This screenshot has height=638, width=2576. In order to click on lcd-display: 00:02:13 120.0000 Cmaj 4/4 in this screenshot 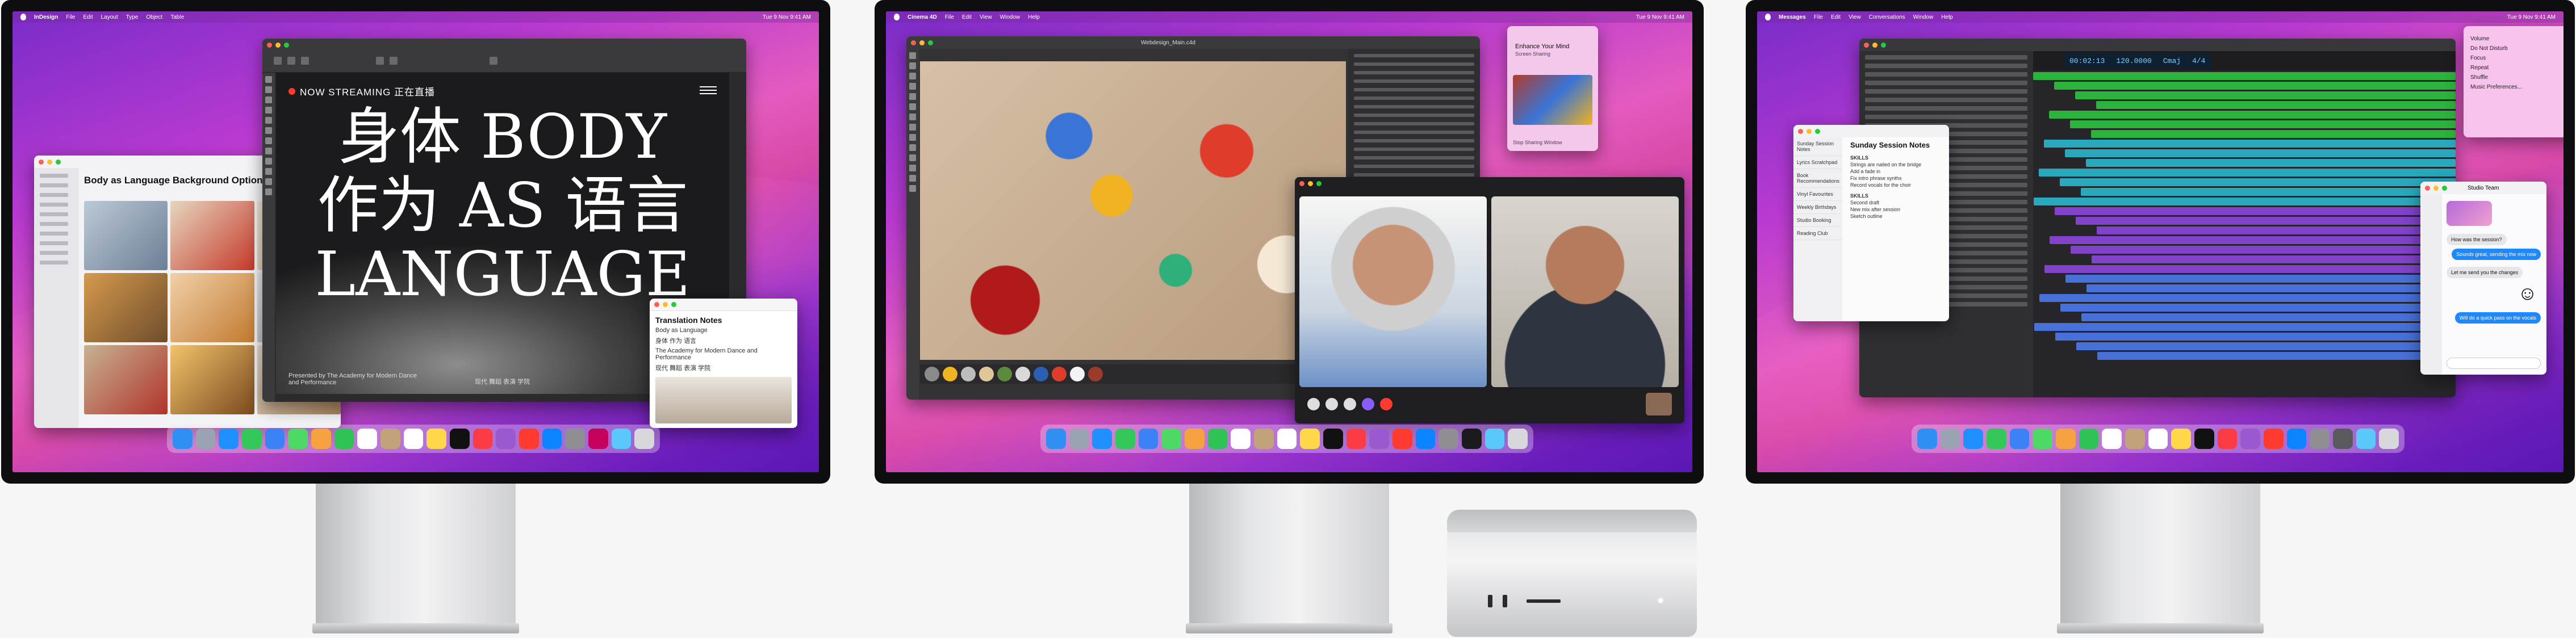, I will do `click(2137, 60)`.